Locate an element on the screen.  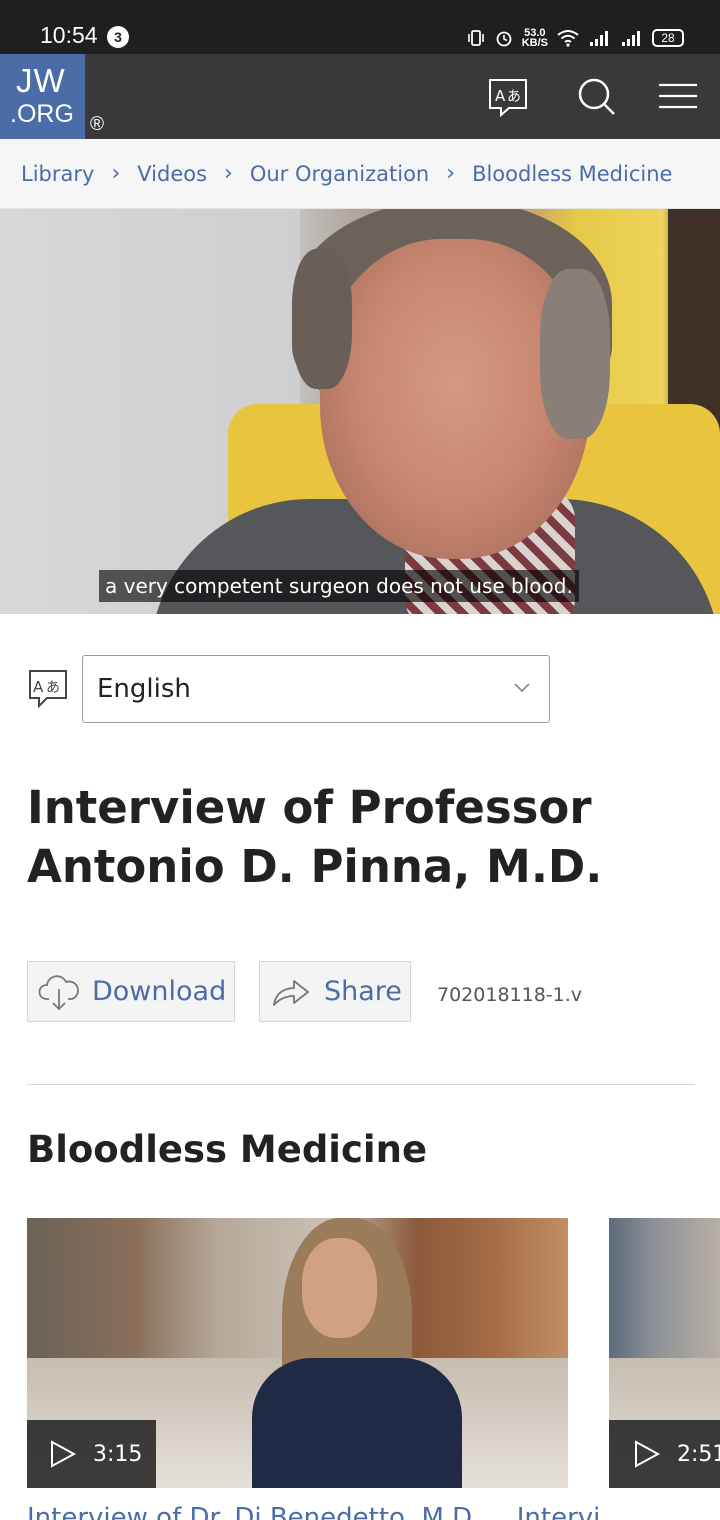
video-card: 3:15 is located at coordinates (297, 1353).